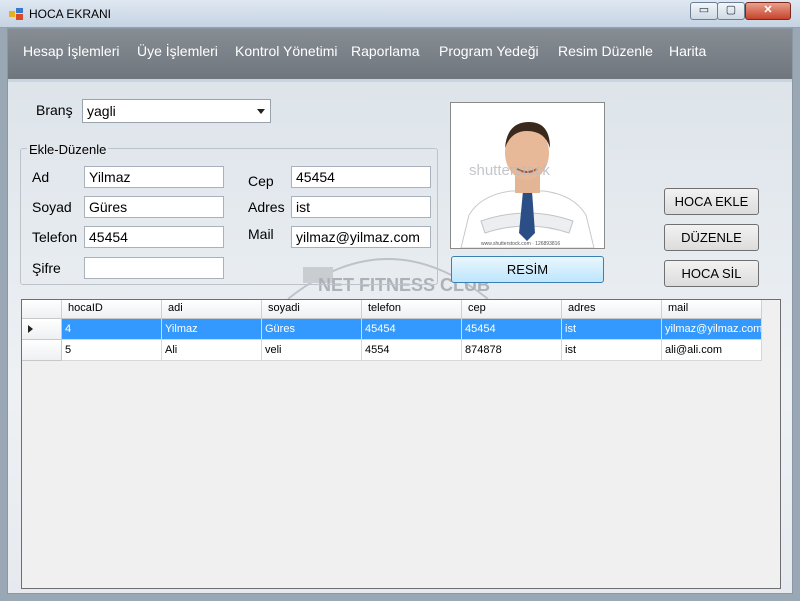  What do you see at coordinates (54, 110) in the screenshot?
I see `brans-label: Branş` at bounding box center [54, 110].